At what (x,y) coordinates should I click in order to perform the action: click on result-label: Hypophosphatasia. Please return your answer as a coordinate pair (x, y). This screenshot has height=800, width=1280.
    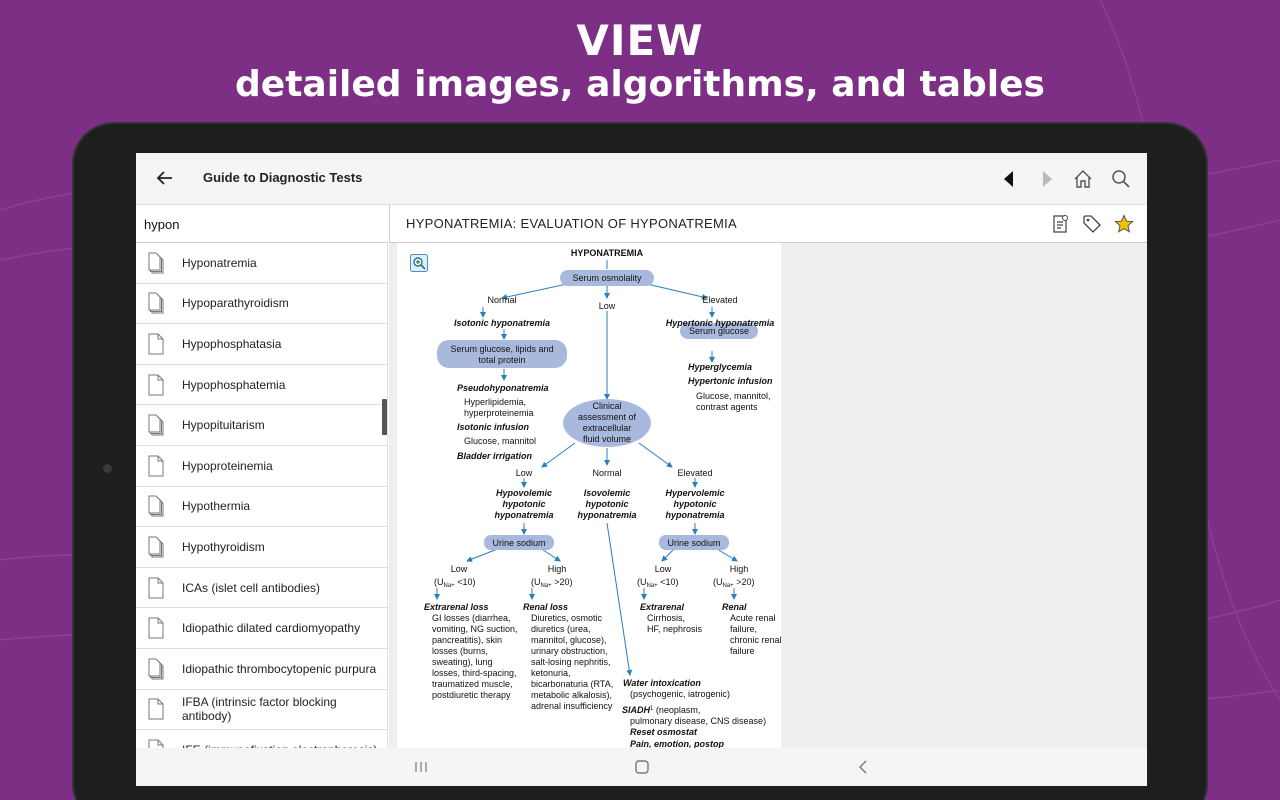
    Looking at the image, I should click on (232, 343).